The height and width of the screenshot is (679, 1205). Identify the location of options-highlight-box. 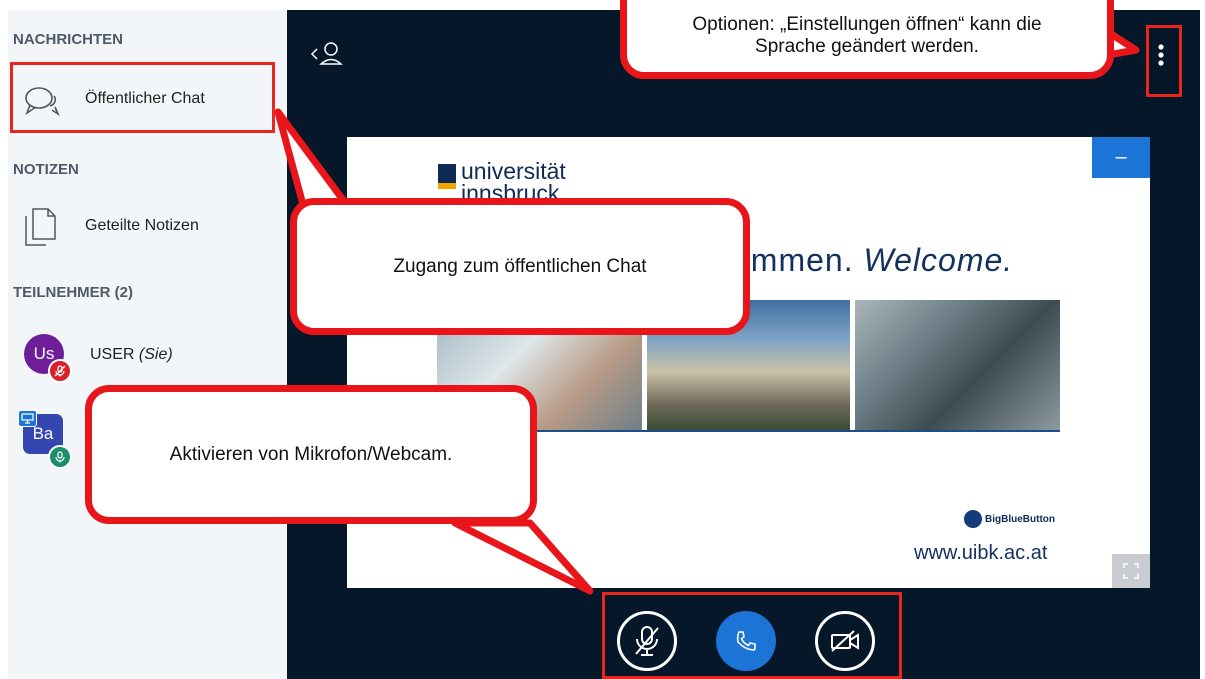
(1164, 61).